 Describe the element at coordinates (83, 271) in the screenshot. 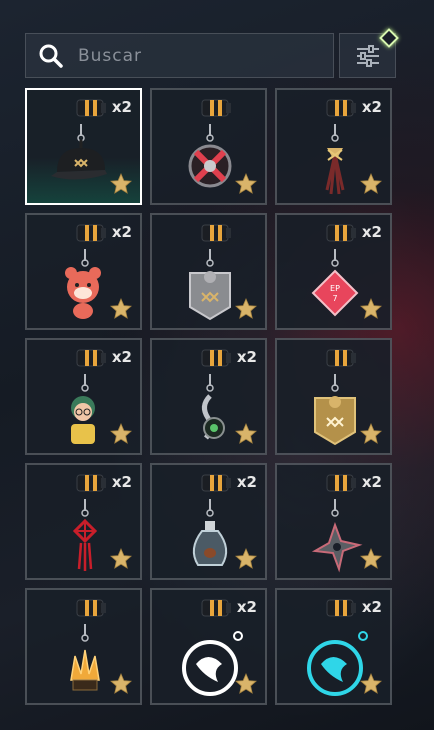

I see `charm-red-panda: x2` at that location.